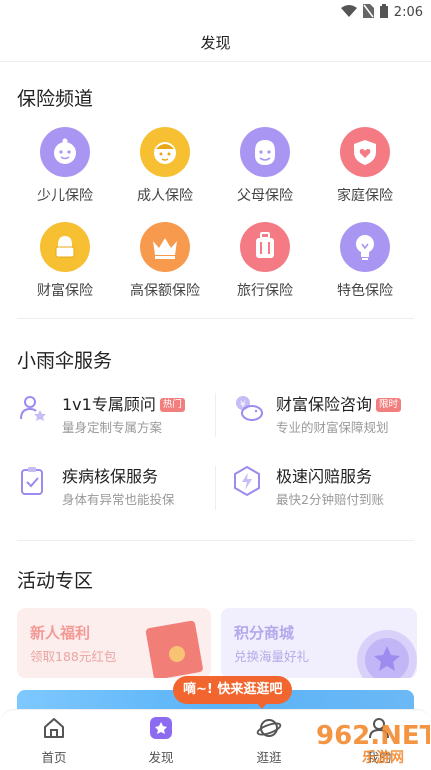  What do you see at coordinates (330, 499) in the screenshot?
I see `service-subtitle: 最快2分钟赔付到账` at bounding box center [330, 499].